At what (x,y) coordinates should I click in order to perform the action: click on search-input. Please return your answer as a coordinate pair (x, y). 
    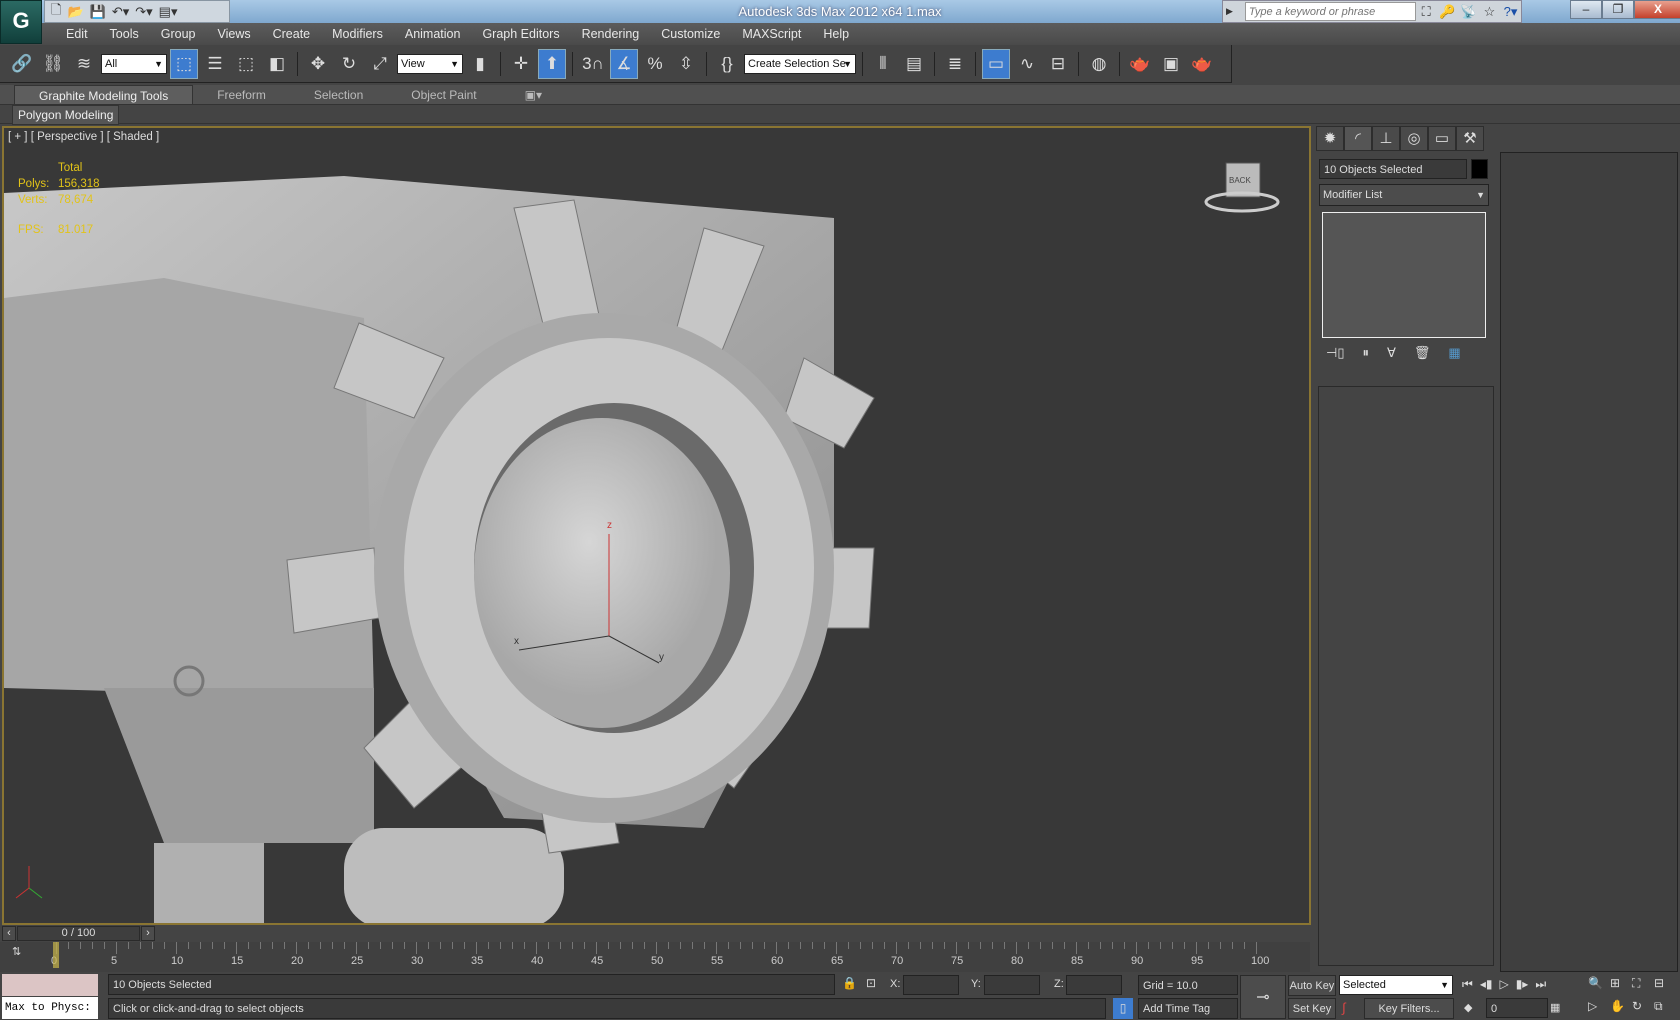
    Looking at the image, I should click on (1330, 11).